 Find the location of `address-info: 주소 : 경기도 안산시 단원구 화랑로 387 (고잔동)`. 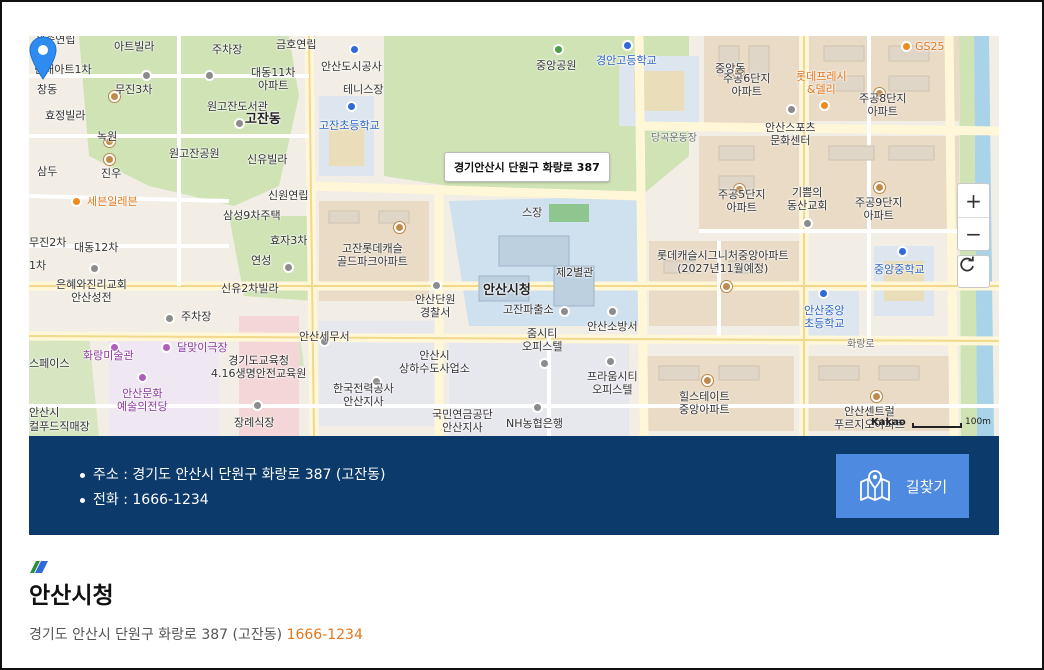

address-info: 주소 : 경기도 안산시 단원구 화랑로 387 (고잔동) is located at coordinates (232, 475).